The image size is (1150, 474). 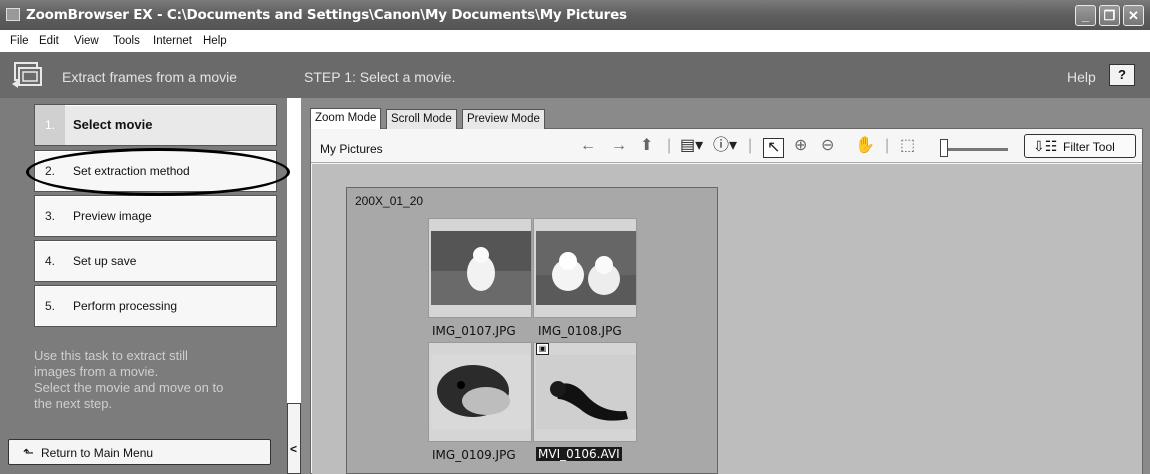 What do you see at coordinates (155, 125) in the screenshot?
I see `step-select-movie: 1. Select movie` at bounding box center [155, 125].